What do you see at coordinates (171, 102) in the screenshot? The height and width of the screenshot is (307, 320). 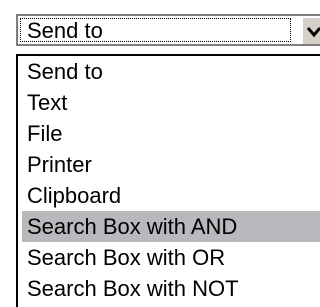 I see `list-item-text: Text` at bounding box center [171, 102].